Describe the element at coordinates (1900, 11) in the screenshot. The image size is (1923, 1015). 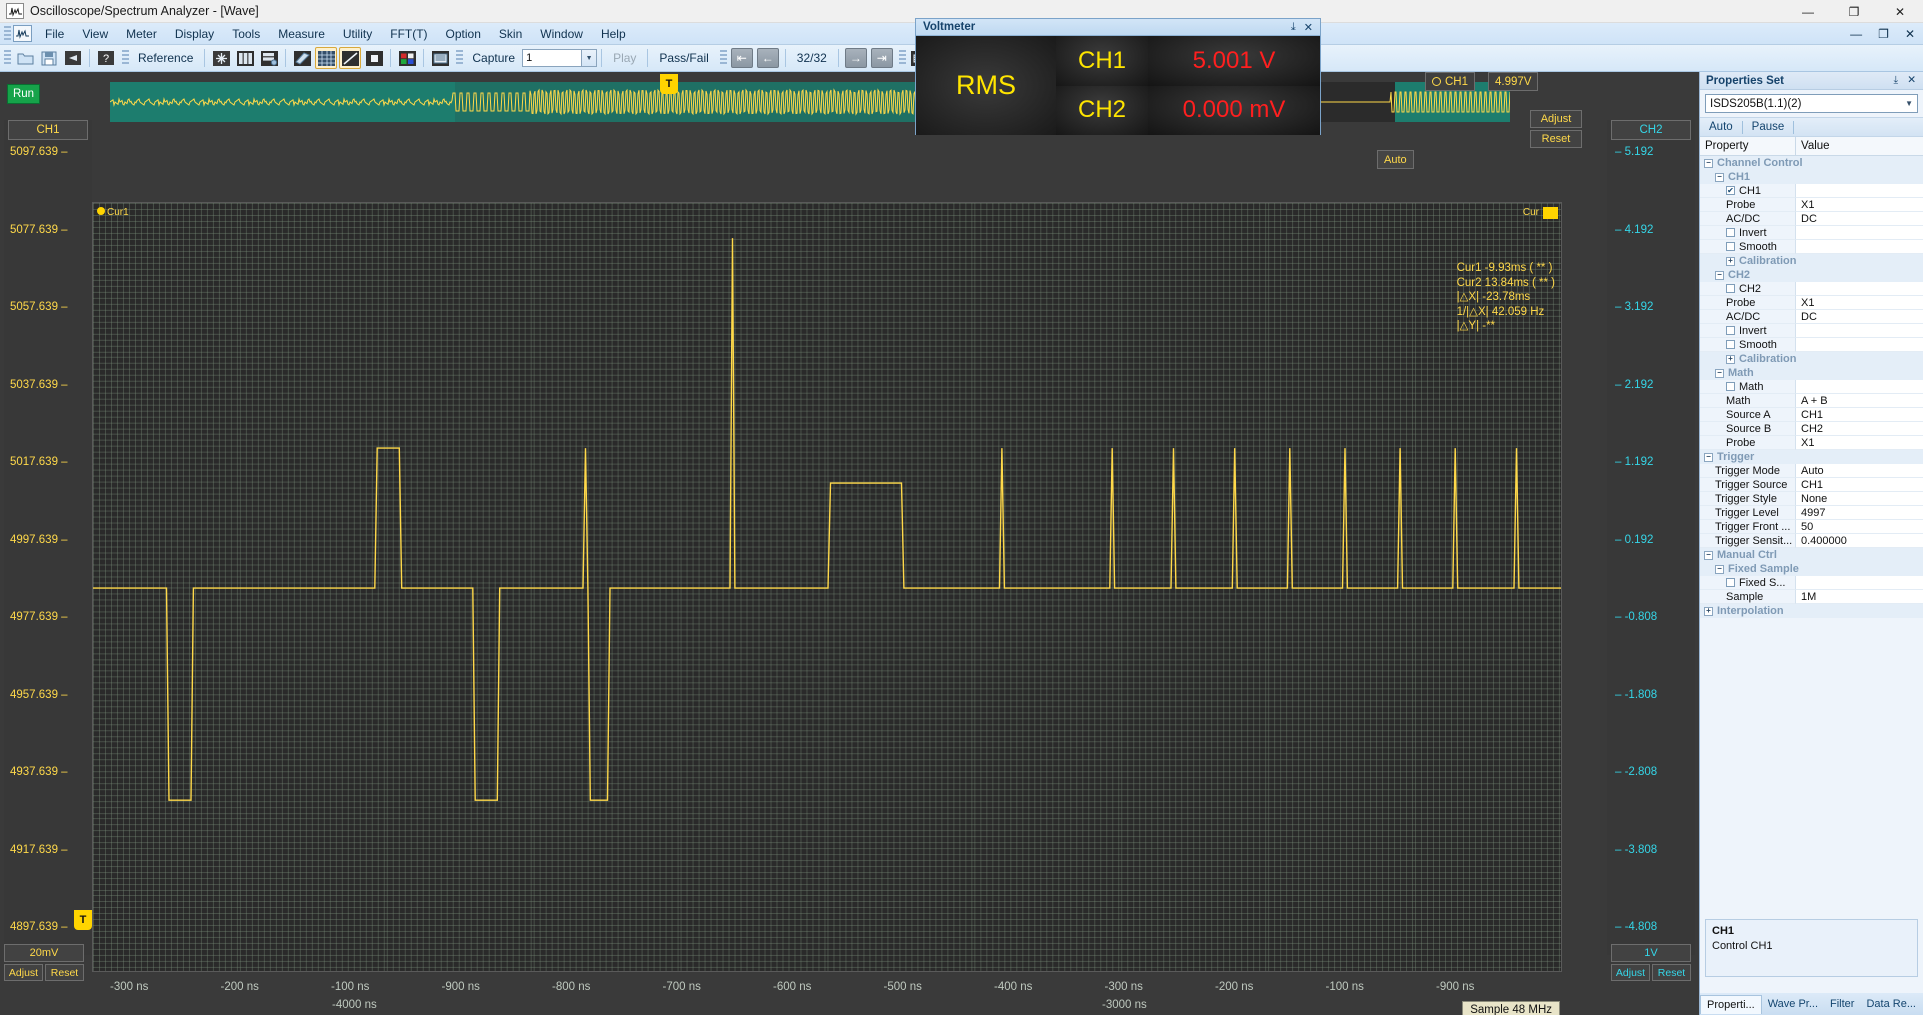
I see `close-button: ✕` at that location.